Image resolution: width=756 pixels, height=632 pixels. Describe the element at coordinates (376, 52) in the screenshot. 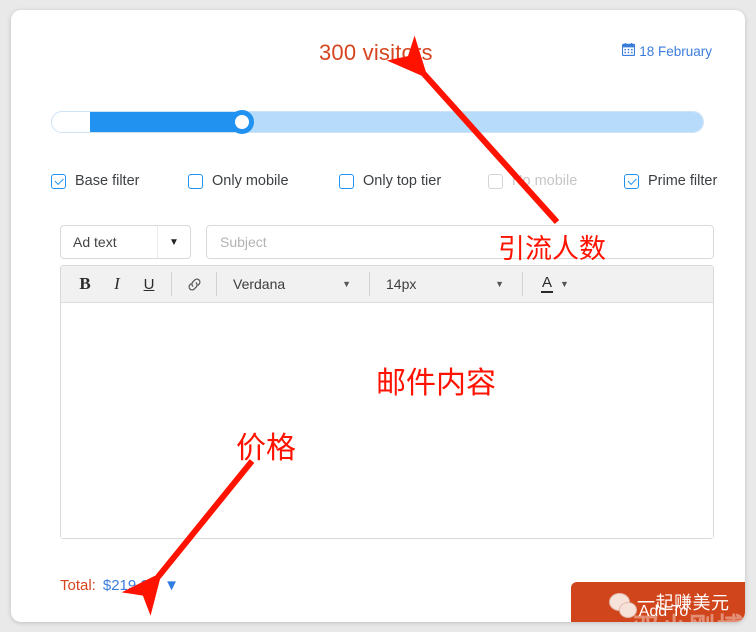

I see `visitors-count-label: 300 visitors` at that location.